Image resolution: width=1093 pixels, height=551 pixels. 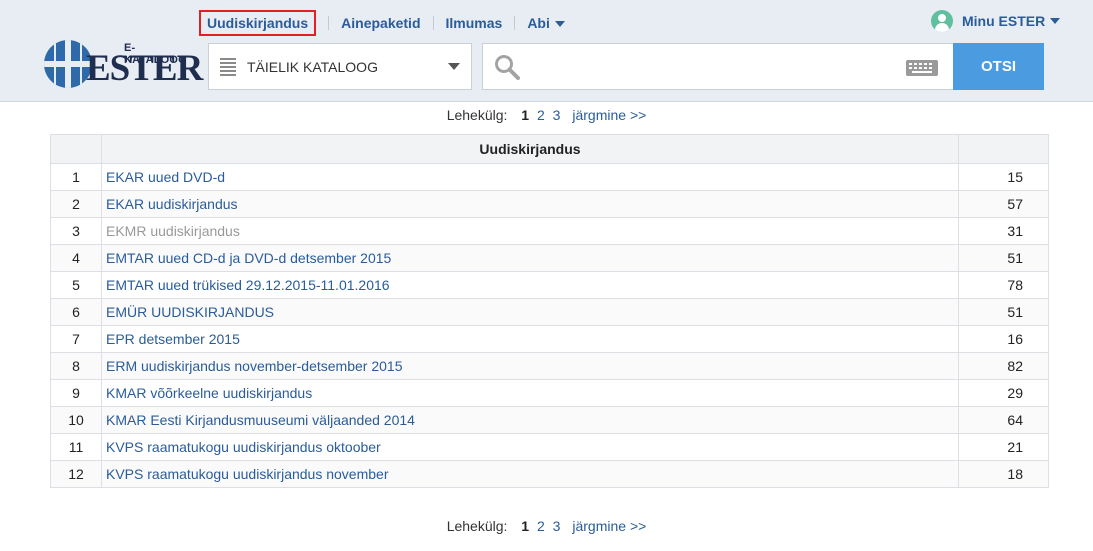 I want to click on table-header-row: Uudiskirjandus, so click(x=549, y=149).